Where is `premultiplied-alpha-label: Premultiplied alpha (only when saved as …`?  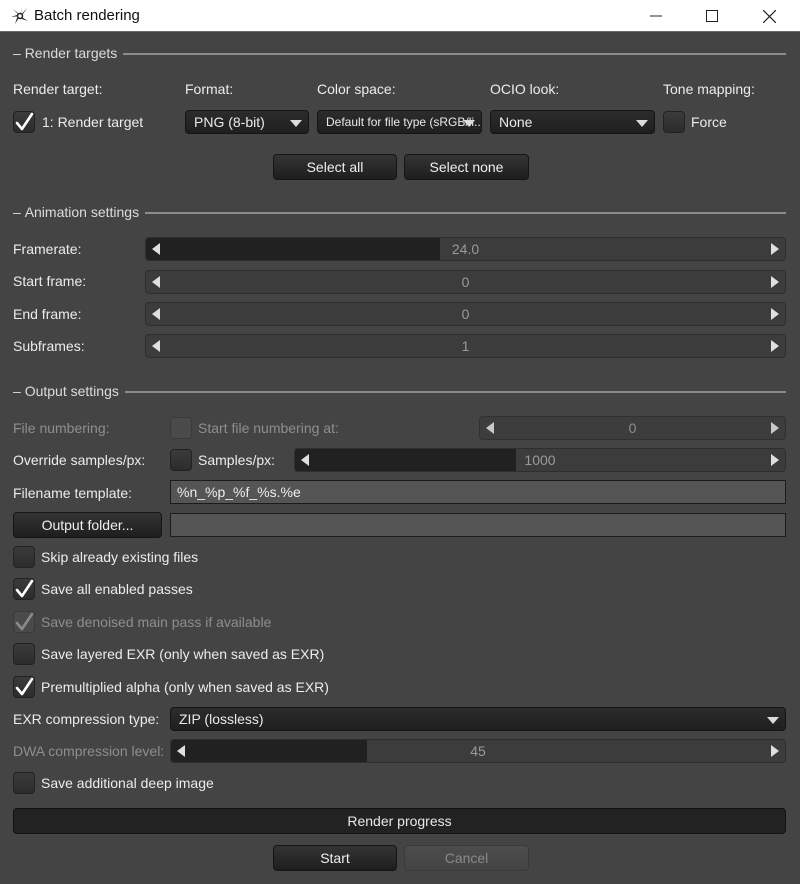
premultiplied-alpha-label: Premultiplied alpha (only when saved as … is located at coordinates (185, 687).